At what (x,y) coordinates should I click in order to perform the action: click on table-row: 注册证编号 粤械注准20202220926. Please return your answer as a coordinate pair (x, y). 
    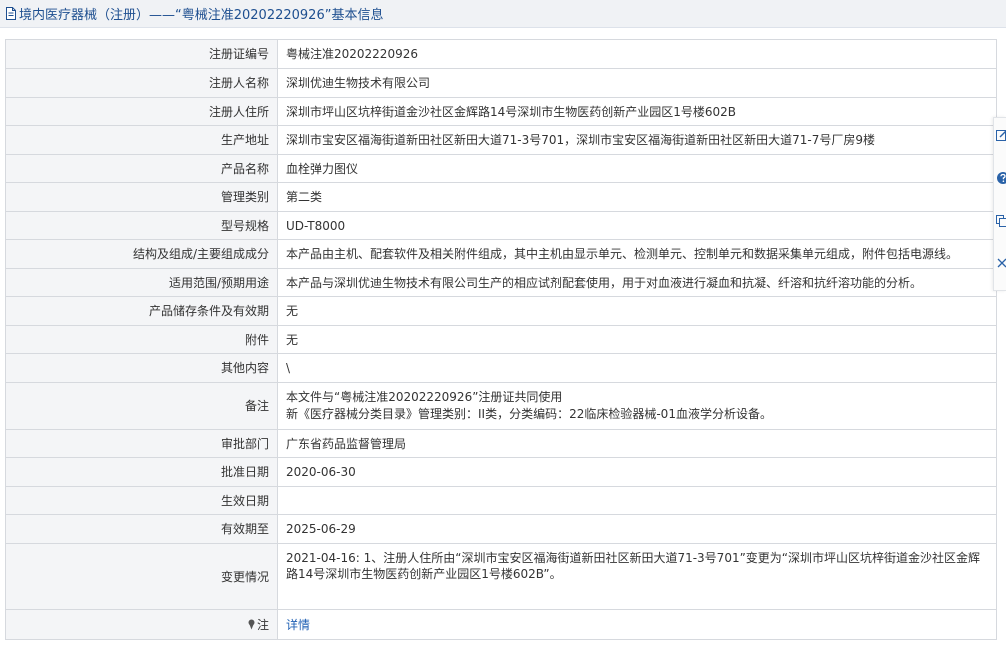
    Looking at the image, I should click on (501, 54).